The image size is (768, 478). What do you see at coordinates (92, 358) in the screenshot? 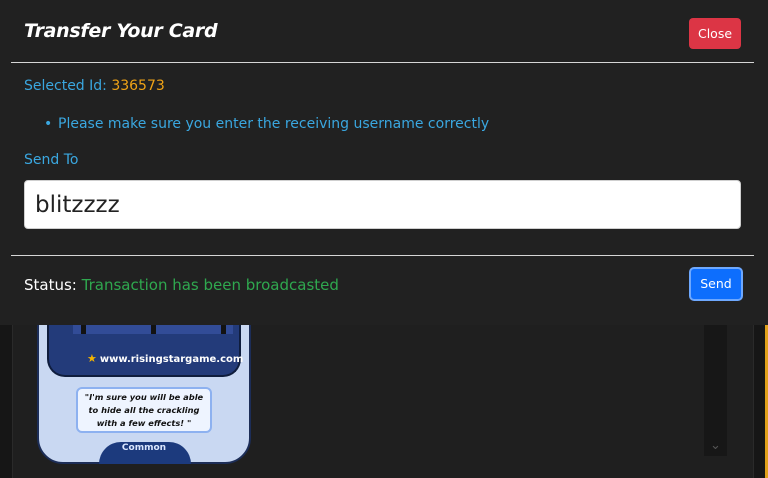
I see `star-icon: ★` at bounding box center [92, 358].